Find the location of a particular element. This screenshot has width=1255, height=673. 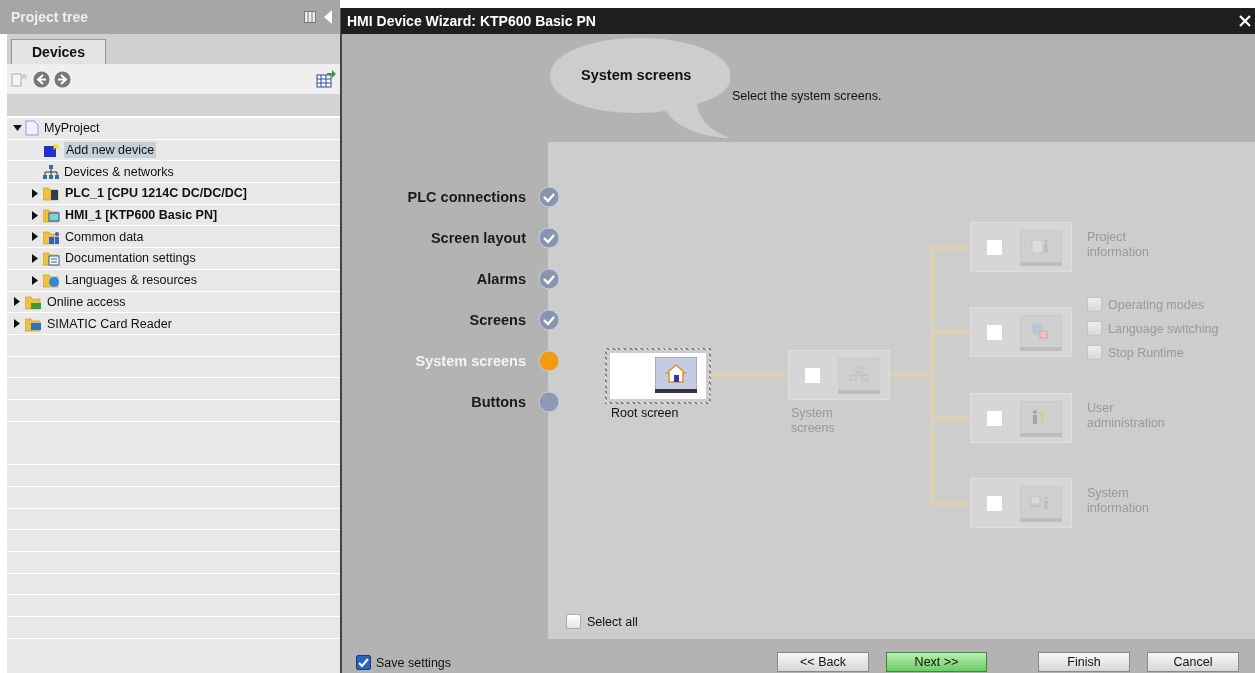

wizard-button: Finish is located at coordinates (1084, 662).